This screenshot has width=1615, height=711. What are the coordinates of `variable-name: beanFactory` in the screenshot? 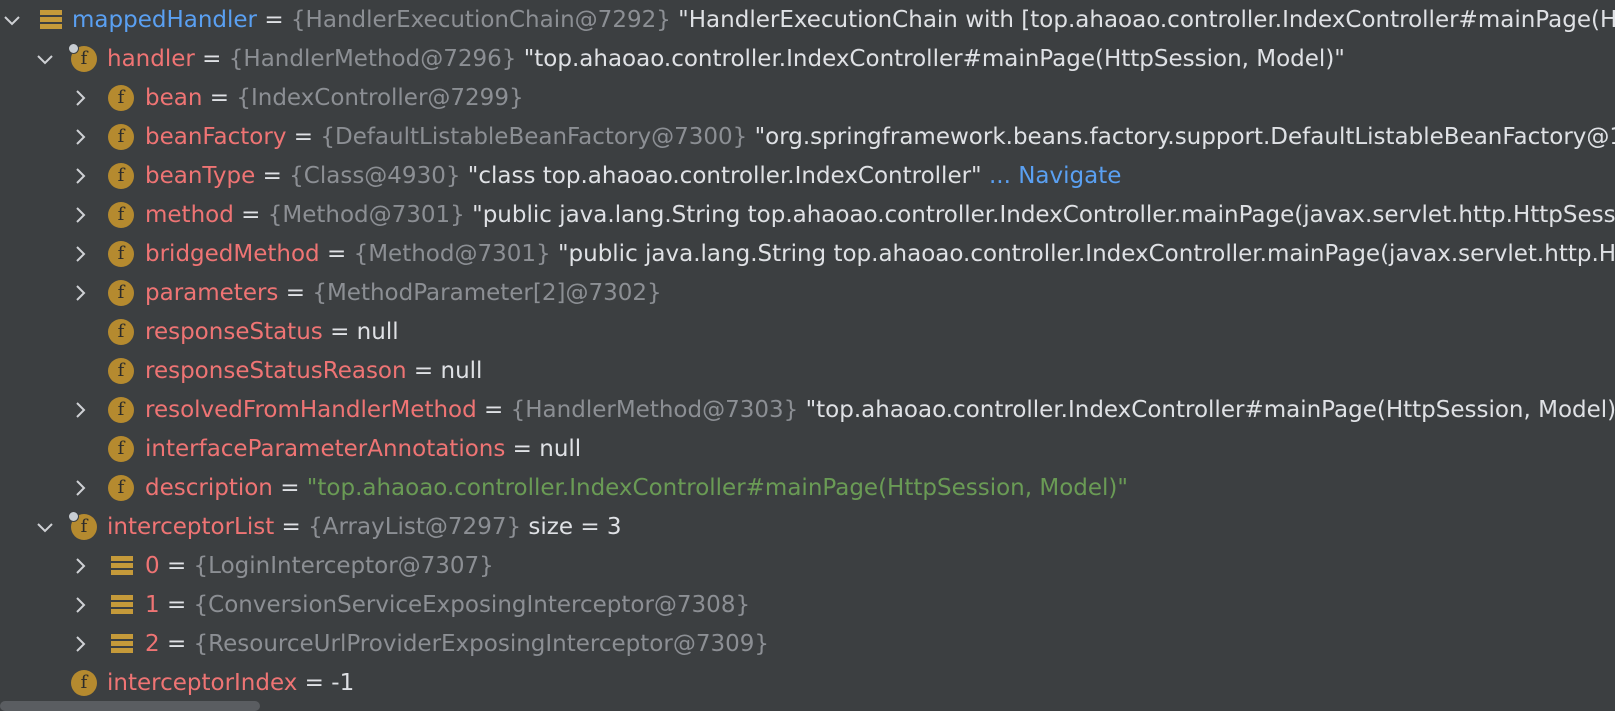 It's located at (216, 137).